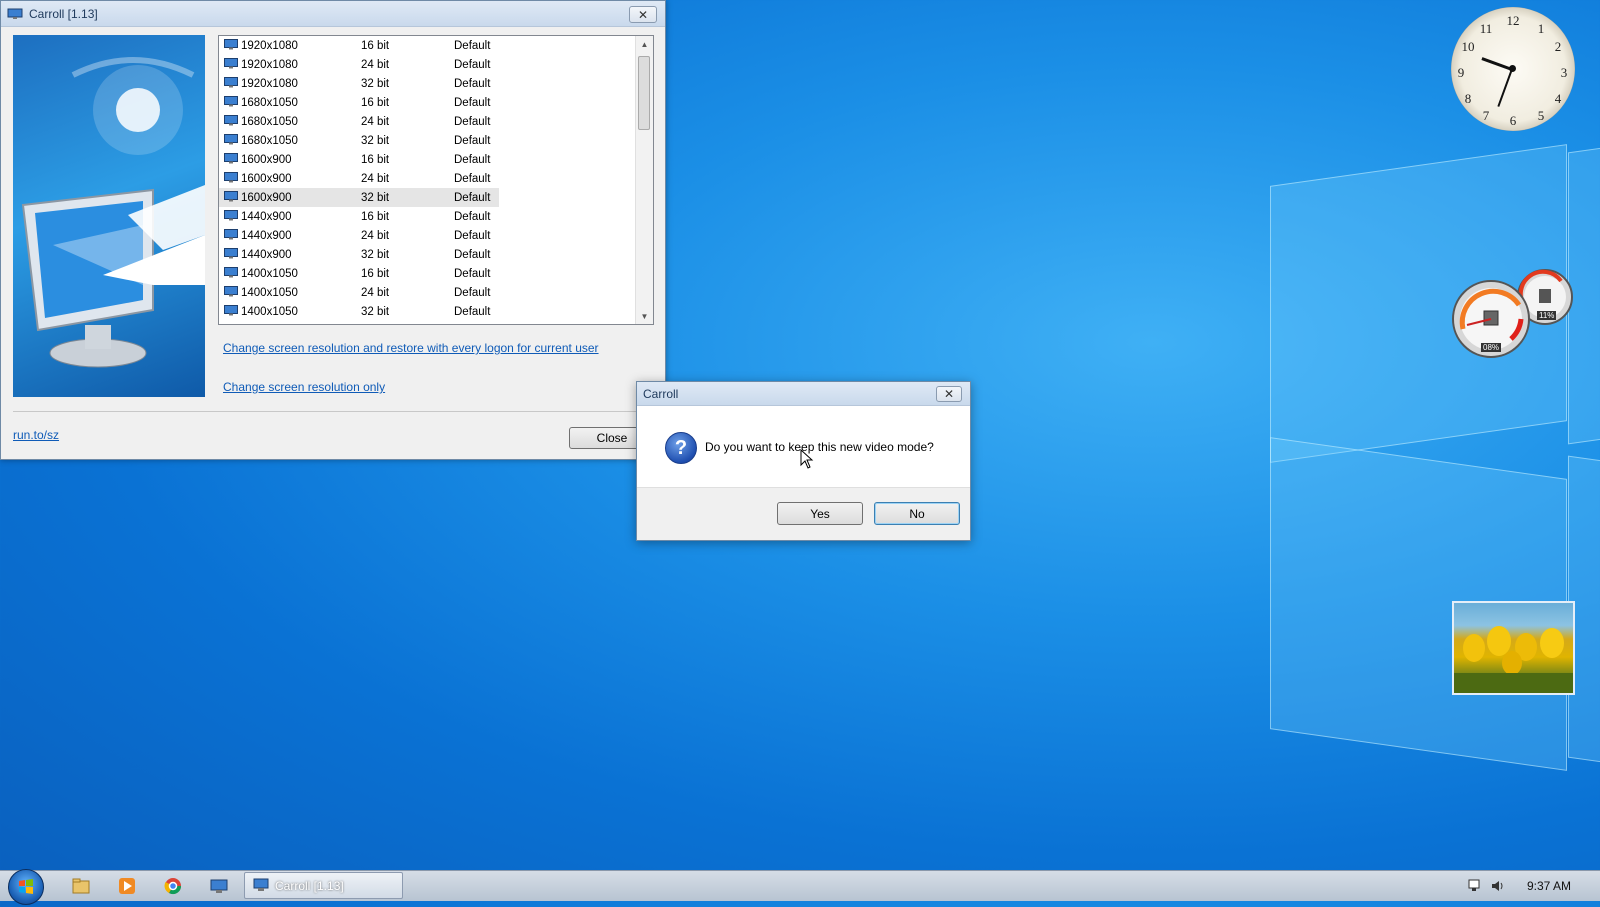 The image size is (1600, 907). What do you see at coordinates (36, 435) in the screenshot?
I see `website-link: run.to/sz` at bounding box center [36, 435].